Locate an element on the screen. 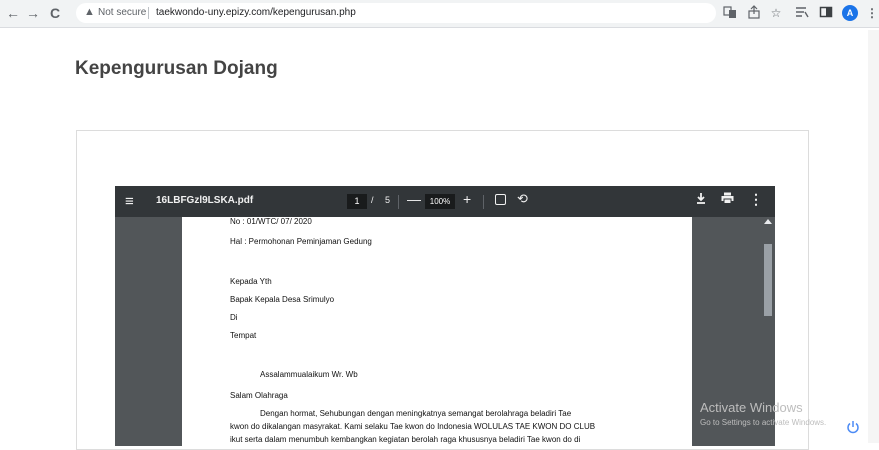 This screenshot has height=450, width=879. letter-recipient-name: Bapak Kepala Desa Srimulyo is located at coordinates (282, 299).